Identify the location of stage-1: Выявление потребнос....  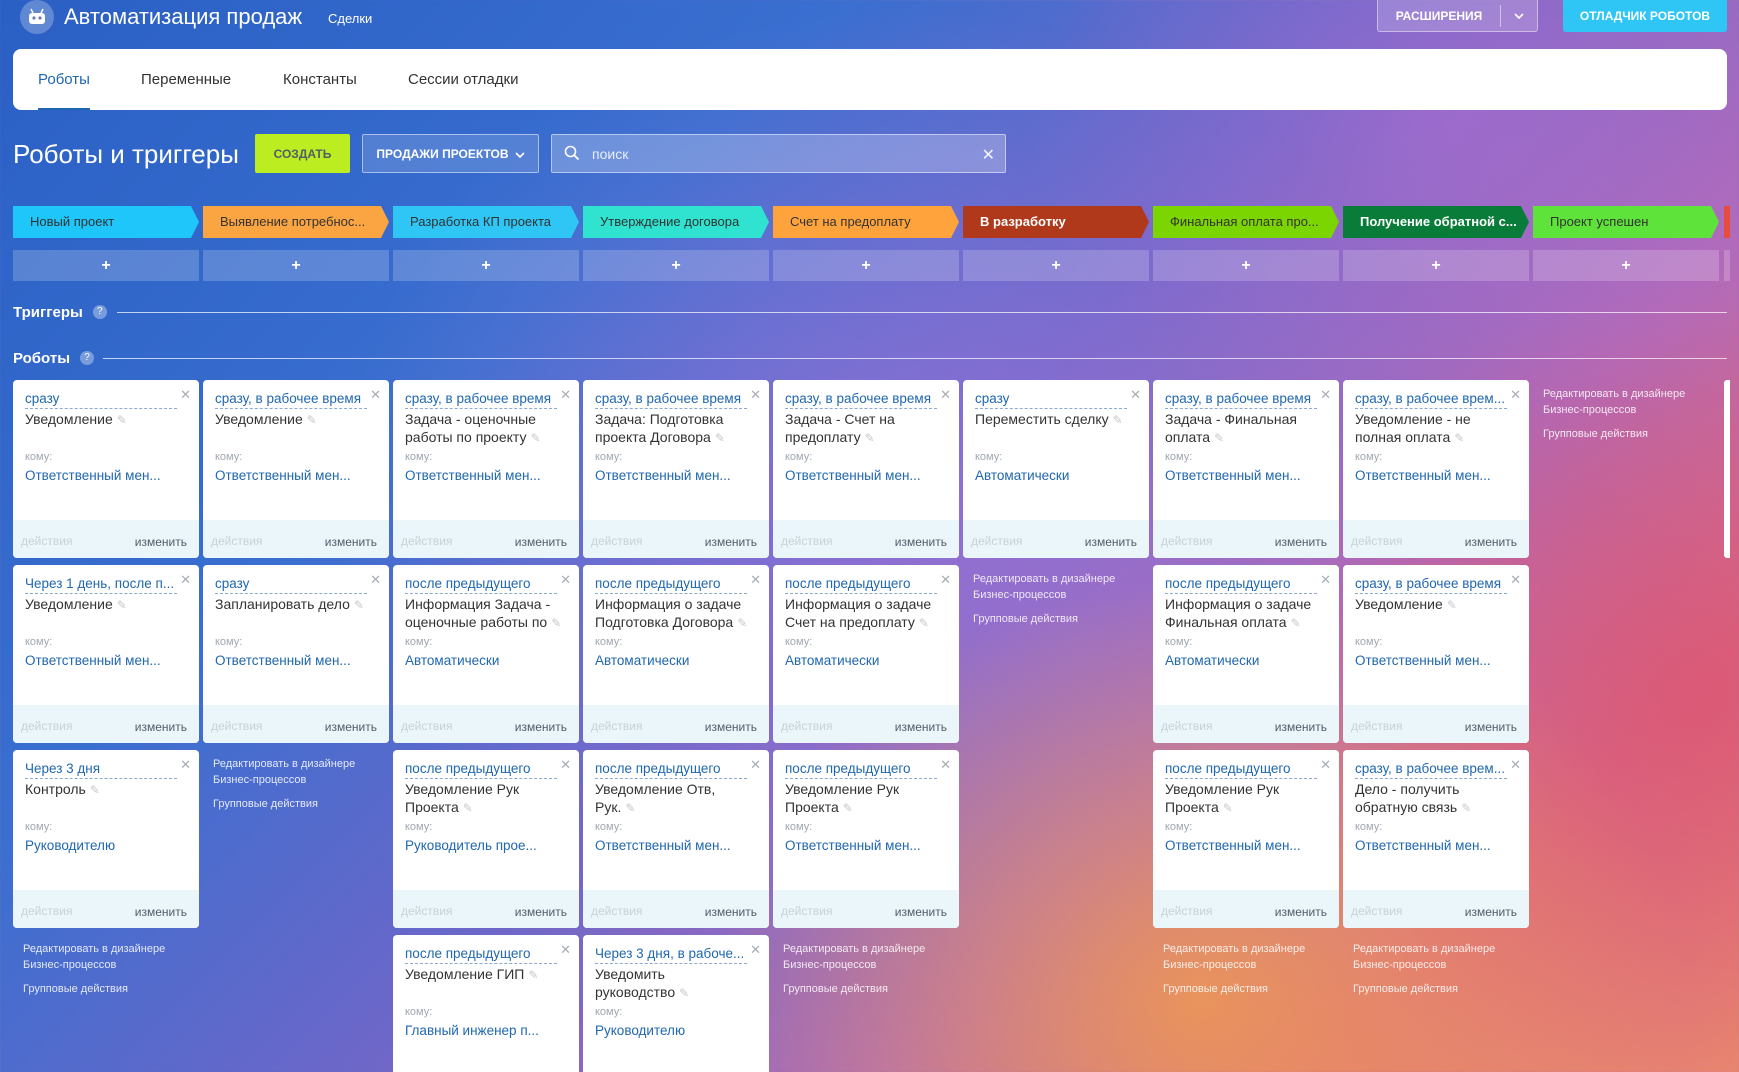
(296, 222).